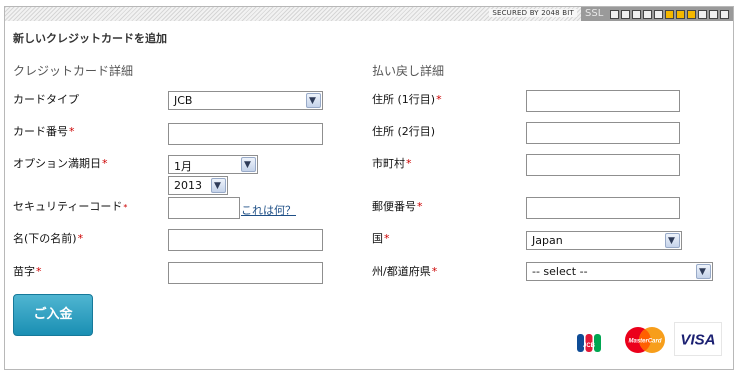 The image size is (738, 376). I want to click on expiry-year-value: 2013, so click(188, 185).